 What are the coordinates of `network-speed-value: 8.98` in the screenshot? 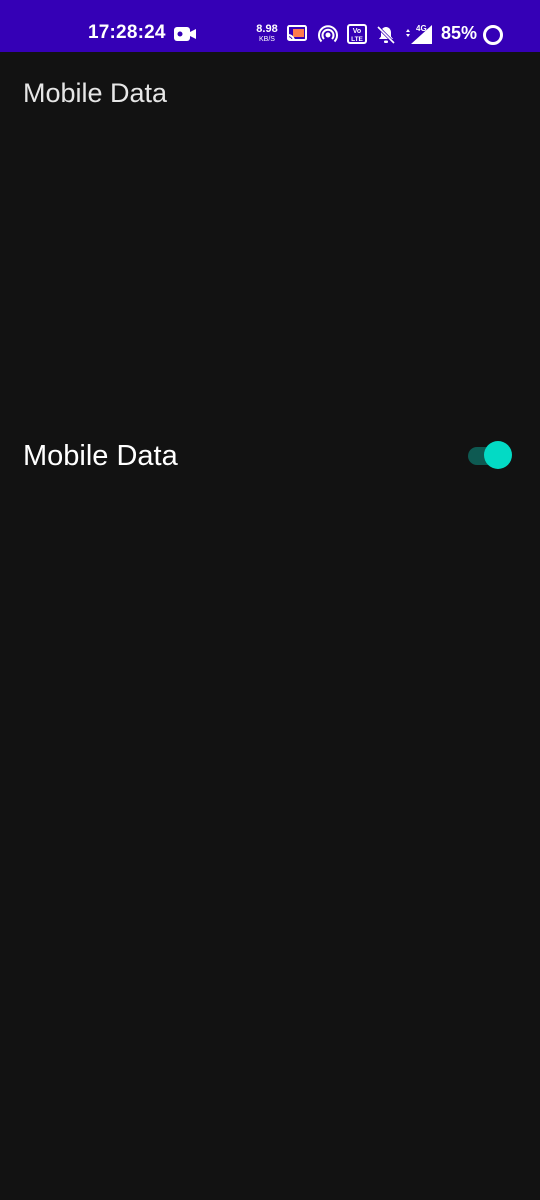 It's located at (267, 29).